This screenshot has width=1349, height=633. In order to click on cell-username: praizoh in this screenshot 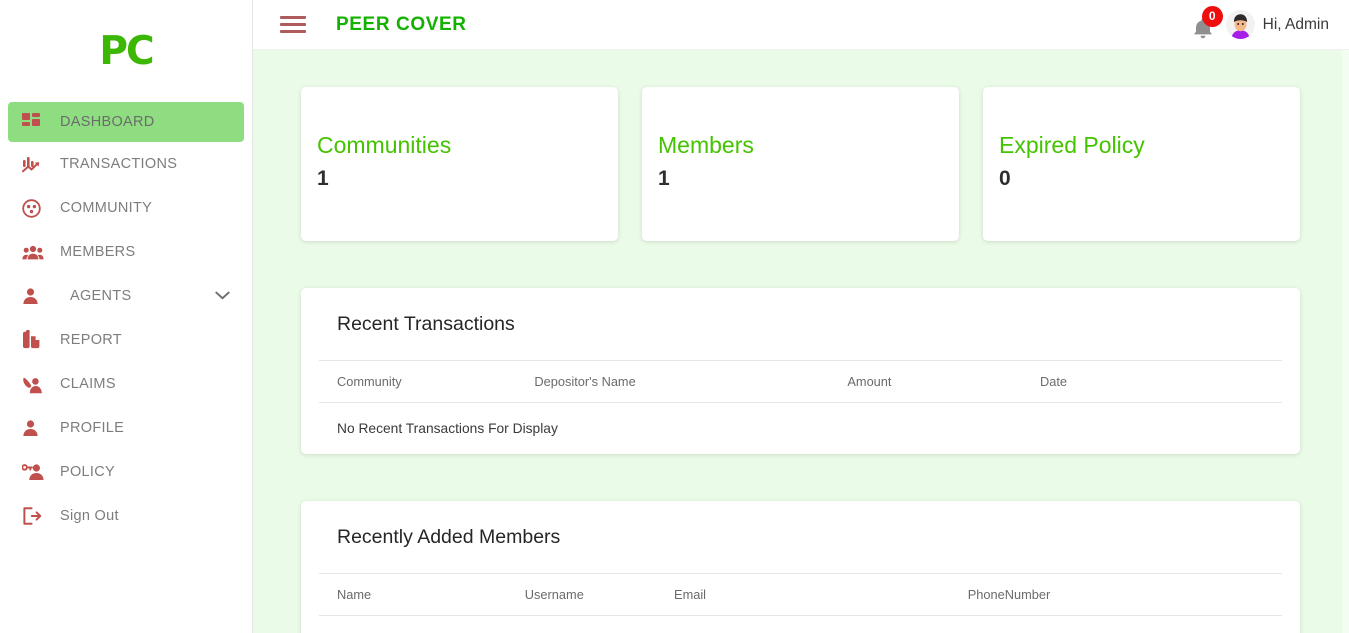, I will do `click(581, 624)`.